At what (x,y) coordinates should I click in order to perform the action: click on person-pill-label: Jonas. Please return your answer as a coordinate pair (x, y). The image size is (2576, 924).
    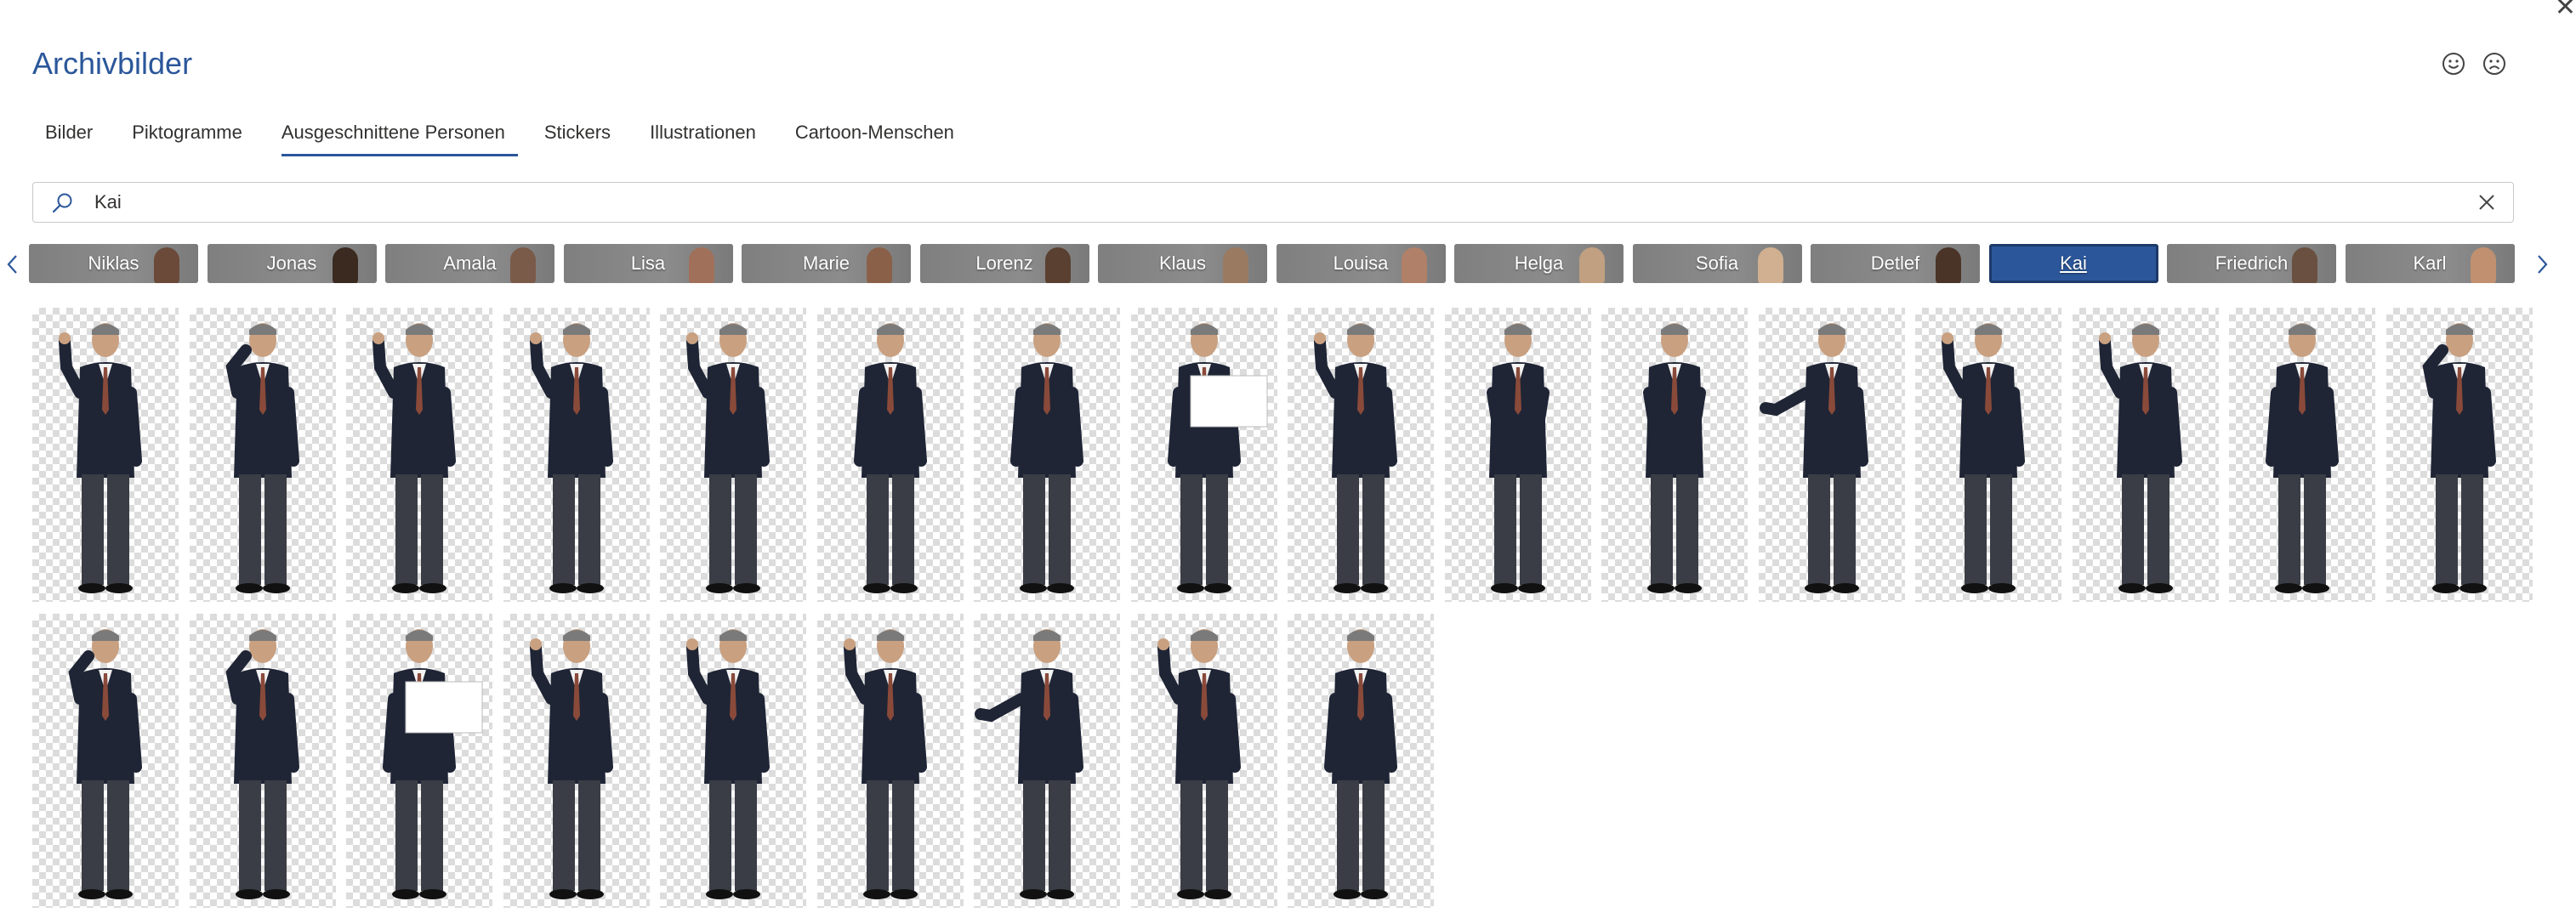
    Looking at the image, I should click on (291, 263).